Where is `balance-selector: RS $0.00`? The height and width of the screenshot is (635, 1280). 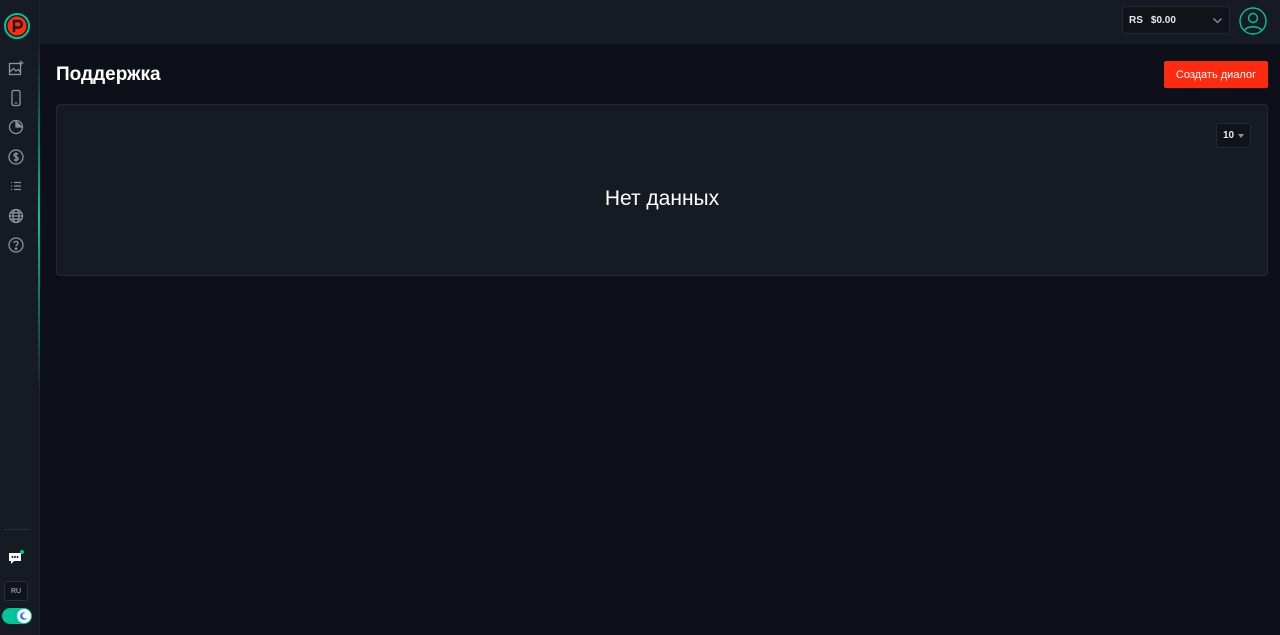
balance-selector: RS $0.00 is located at coordinates (1176, 20).